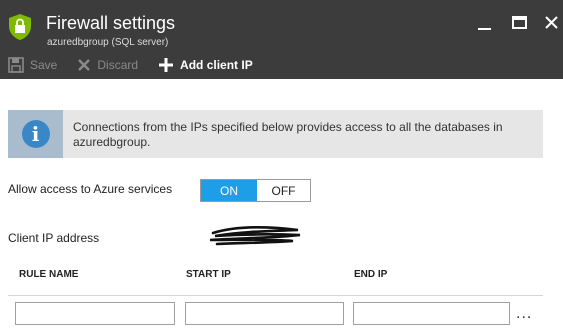  I want to click on discard-icon, so click(84, 65).